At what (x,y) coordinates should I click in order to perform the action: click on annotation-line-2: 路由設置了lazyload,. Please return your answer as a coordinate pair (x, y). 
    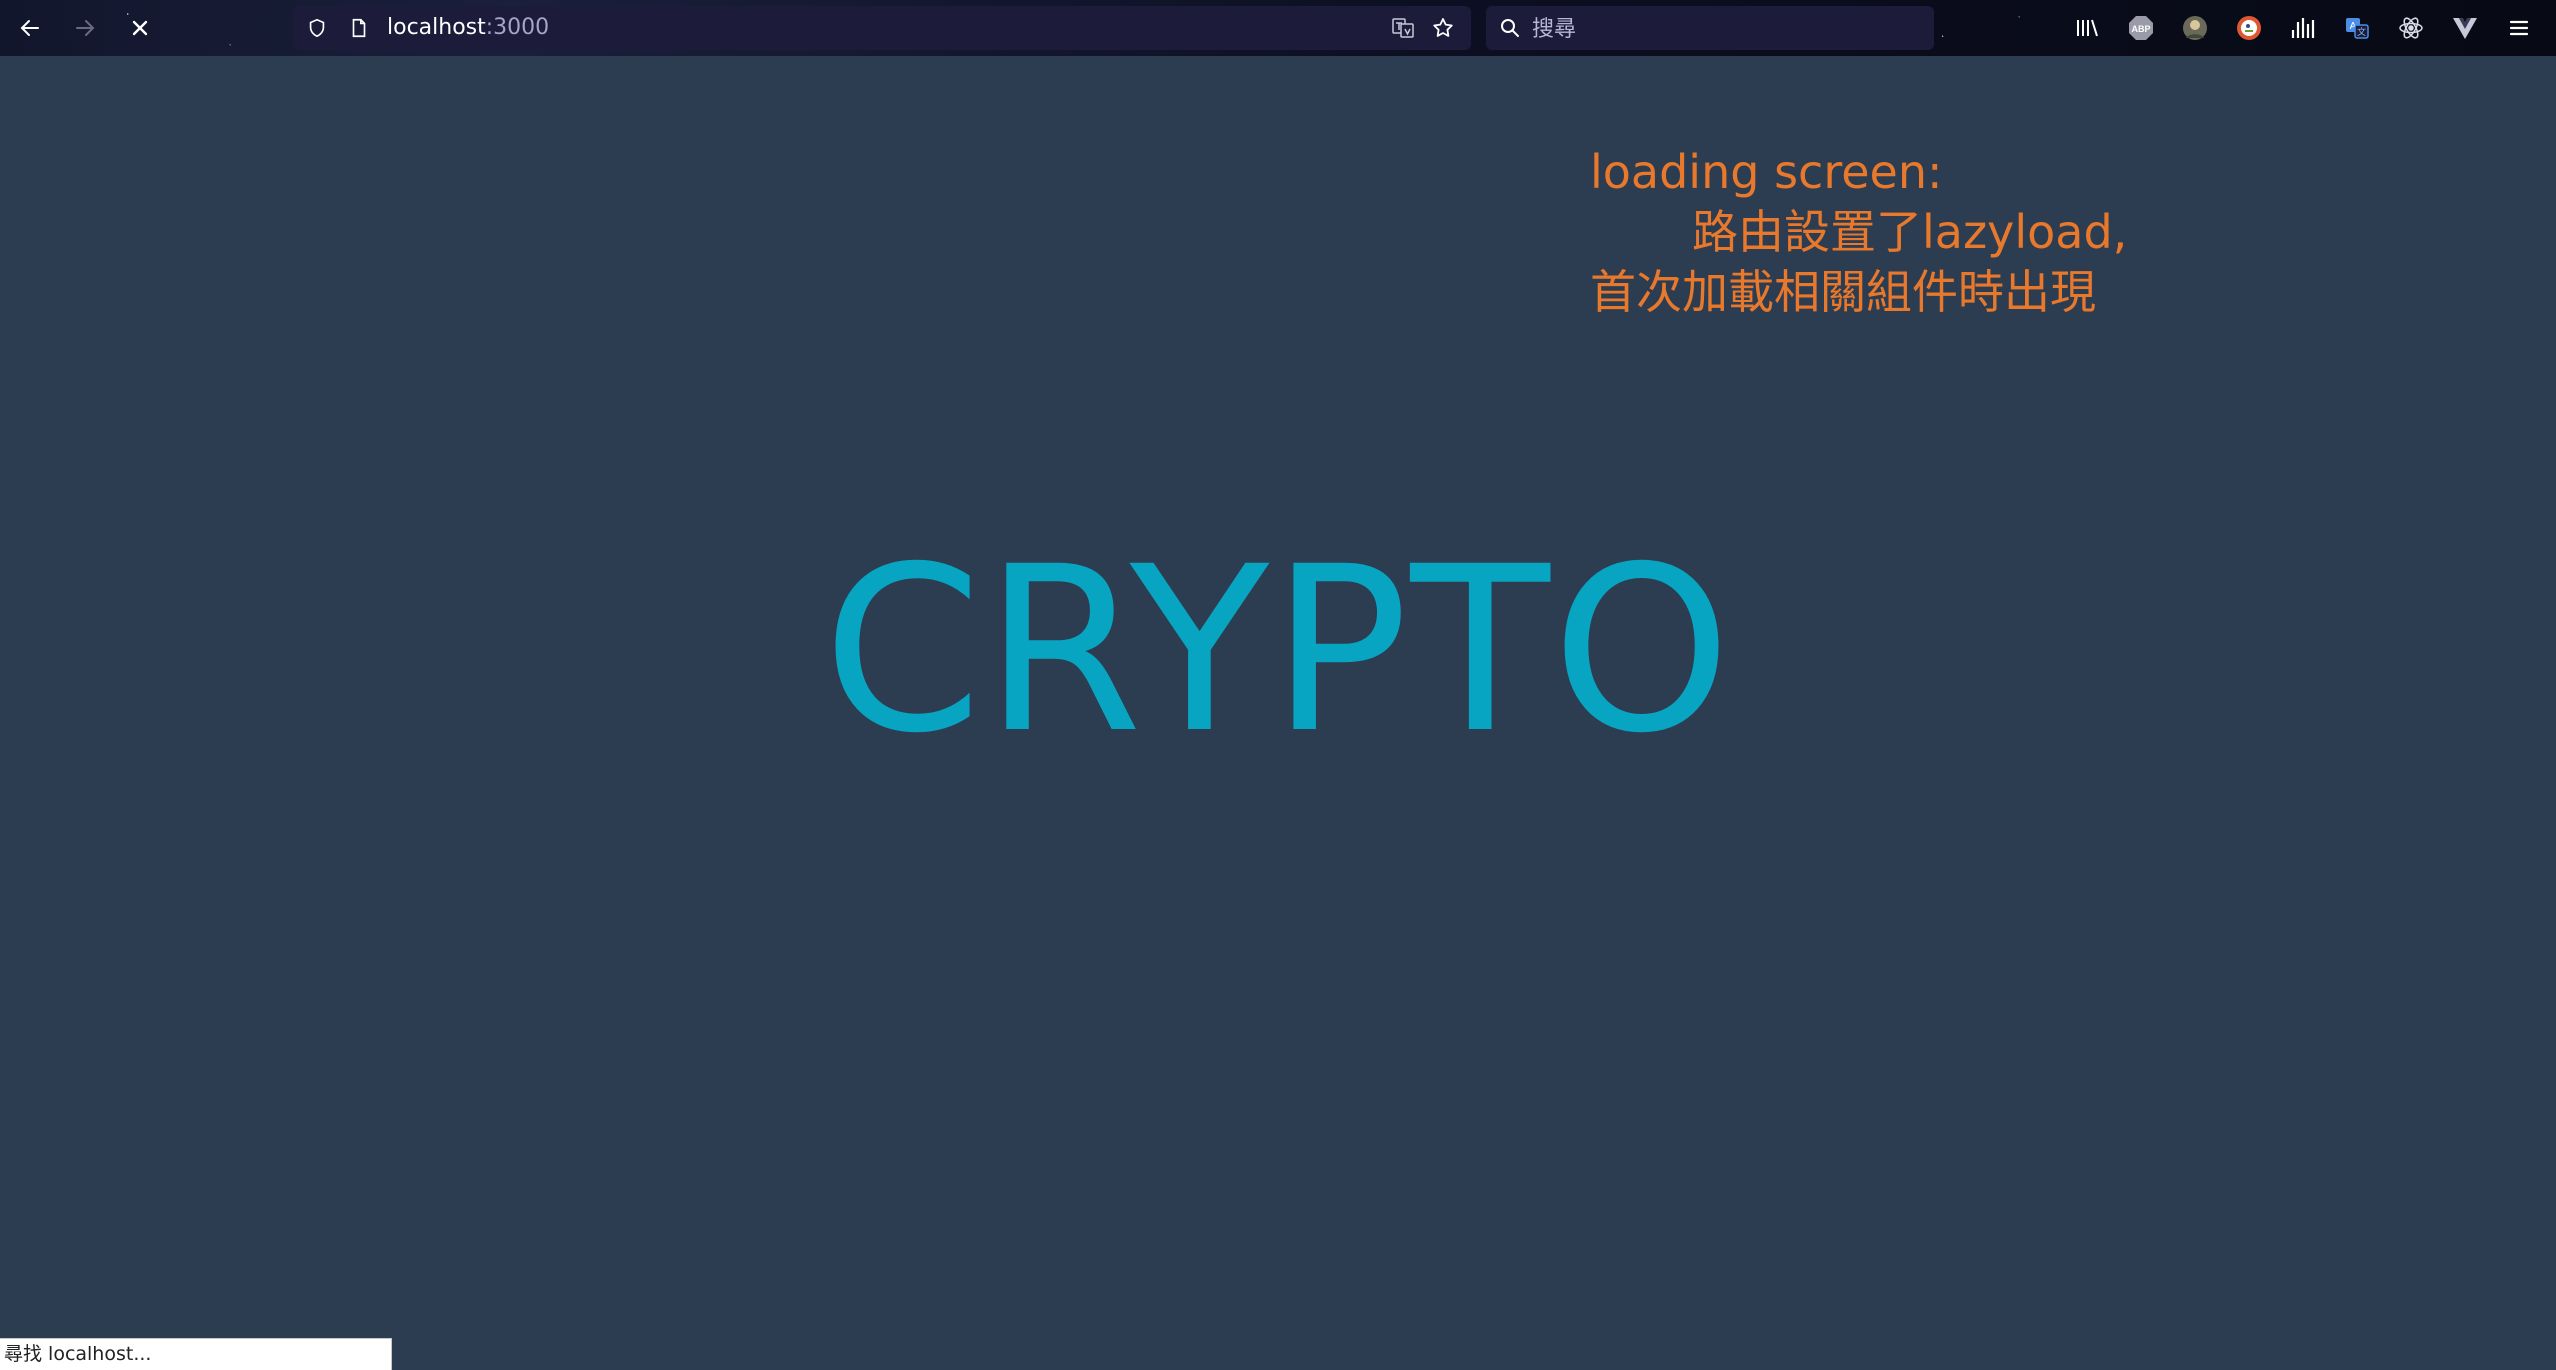
    Looking at the image, I should click on (1910, 232).